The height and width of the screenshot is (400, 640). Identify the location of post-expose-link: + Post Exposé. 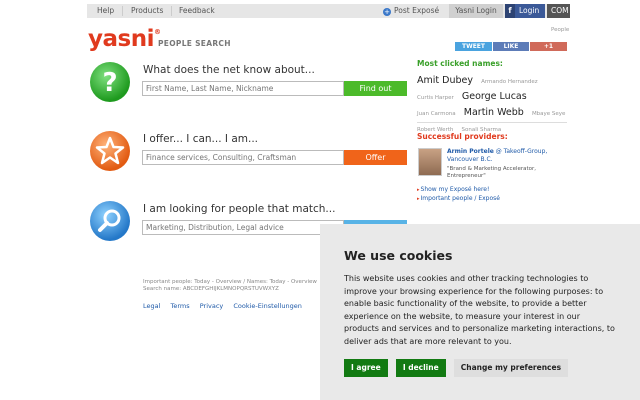
(411, 11).